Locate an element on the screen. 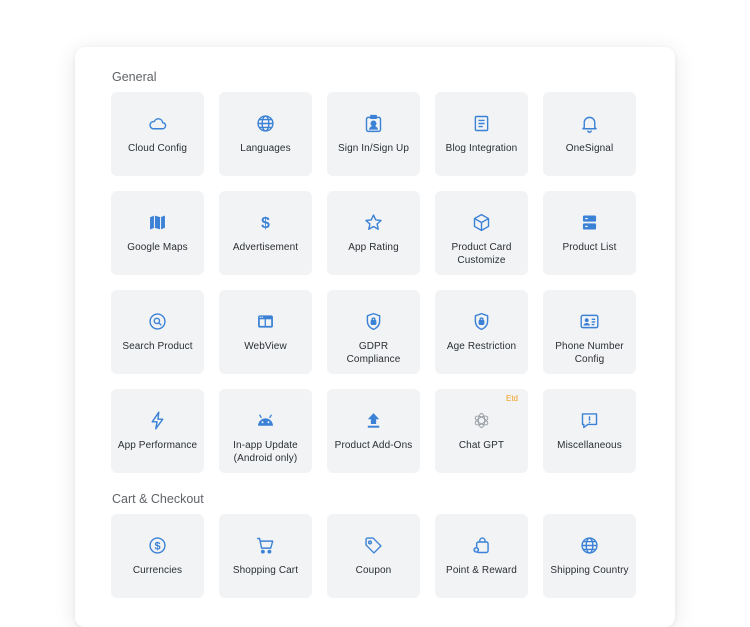  tile-label: Cloud Config is located at coordinates (157, 148).